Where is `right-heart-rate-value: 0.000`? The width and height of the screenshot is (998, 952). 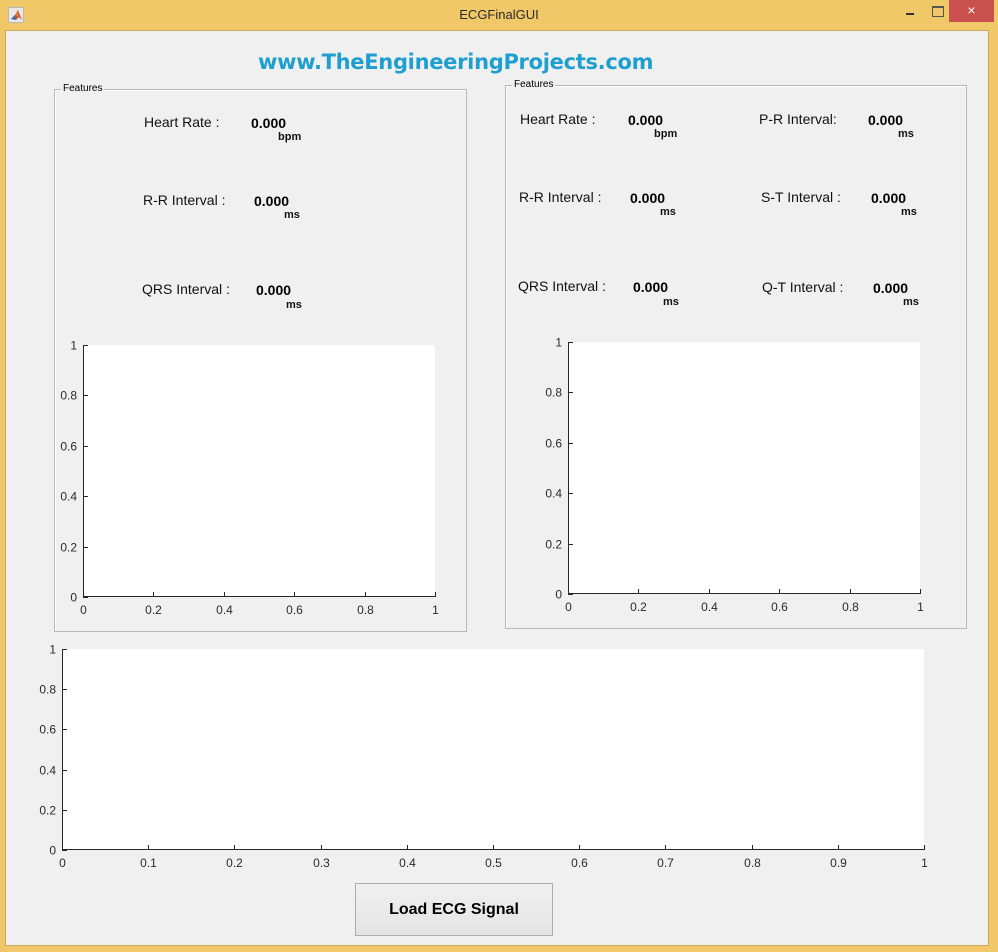 right-heart-rate-value: 0.000 is located at coordinates (646, 120).